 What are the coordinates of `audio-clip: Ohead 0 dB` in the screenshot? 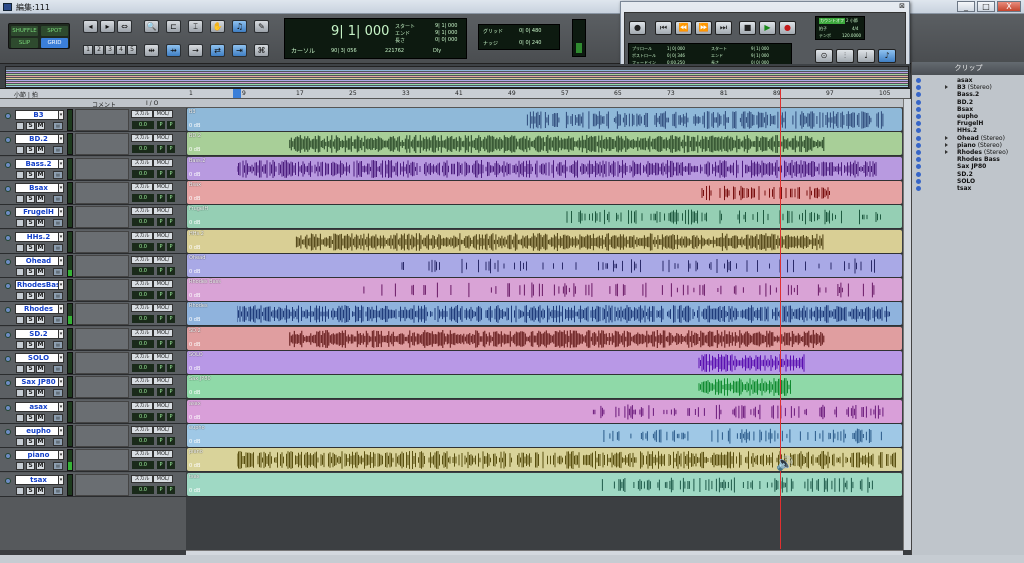 It's located at (544, 265).